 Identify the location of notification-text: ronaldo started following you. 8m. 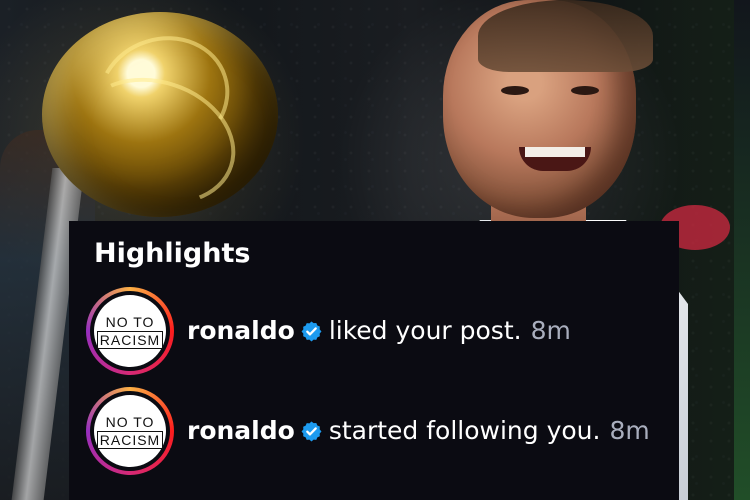
(418, 431).